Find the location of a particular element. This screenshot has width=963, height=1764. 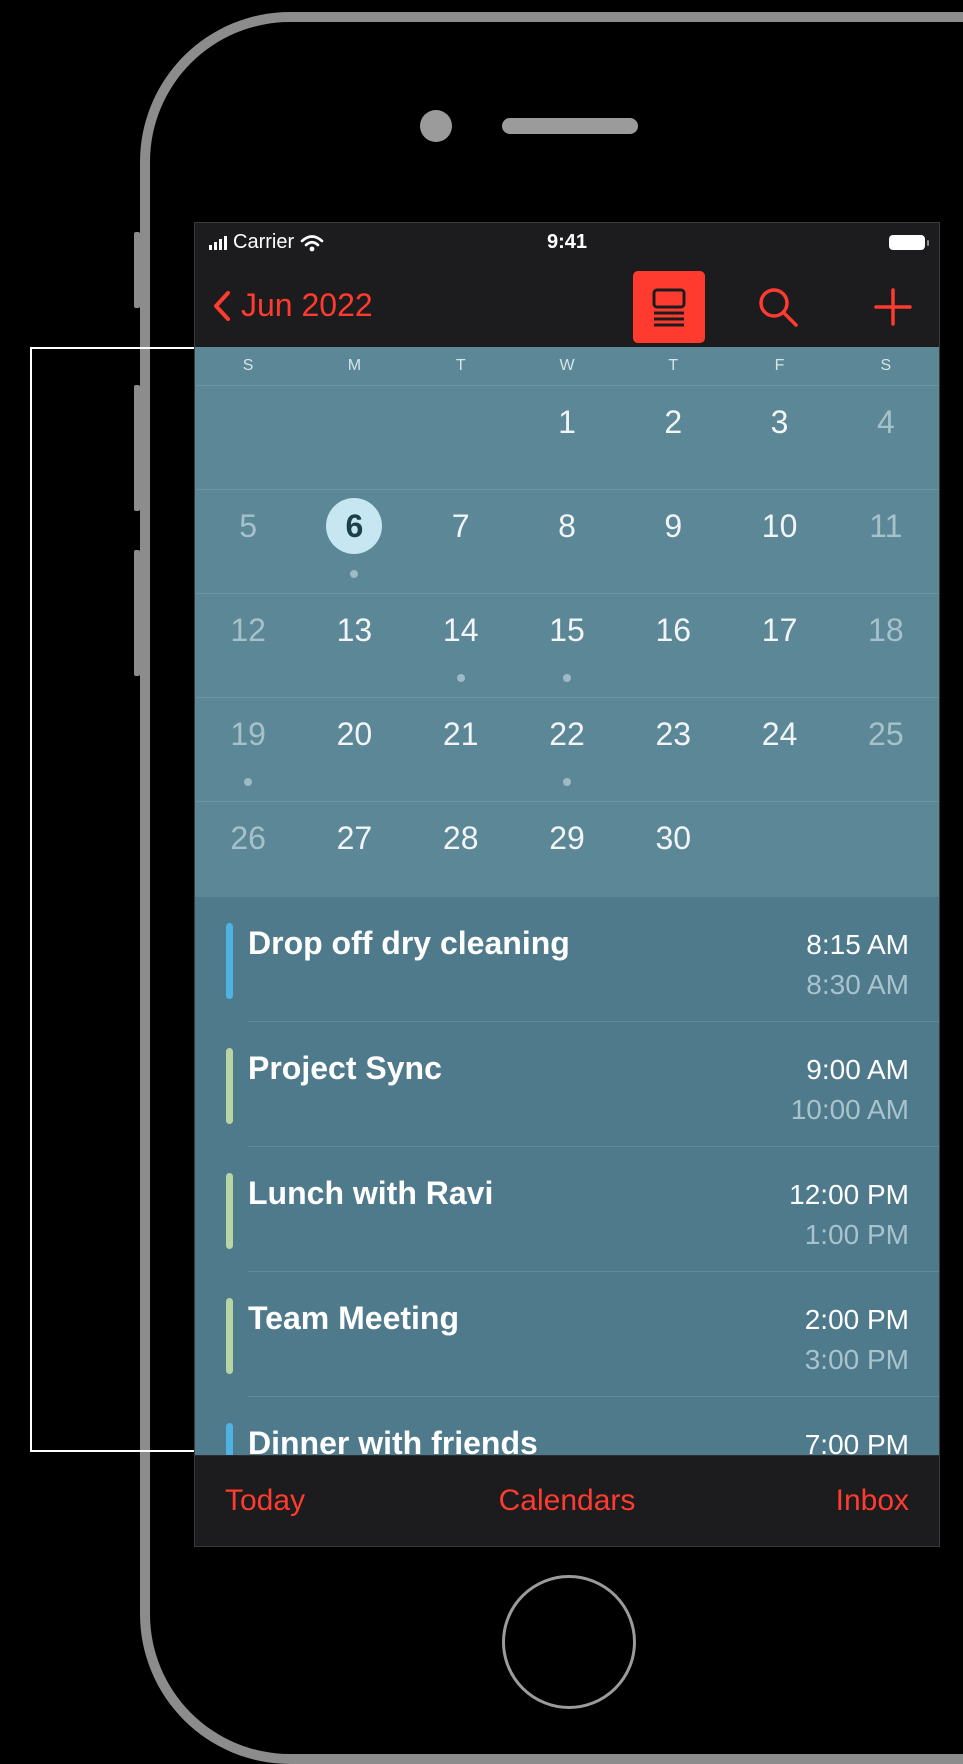

calendar-day-cell: 17 is located at coordinates (779, 645).